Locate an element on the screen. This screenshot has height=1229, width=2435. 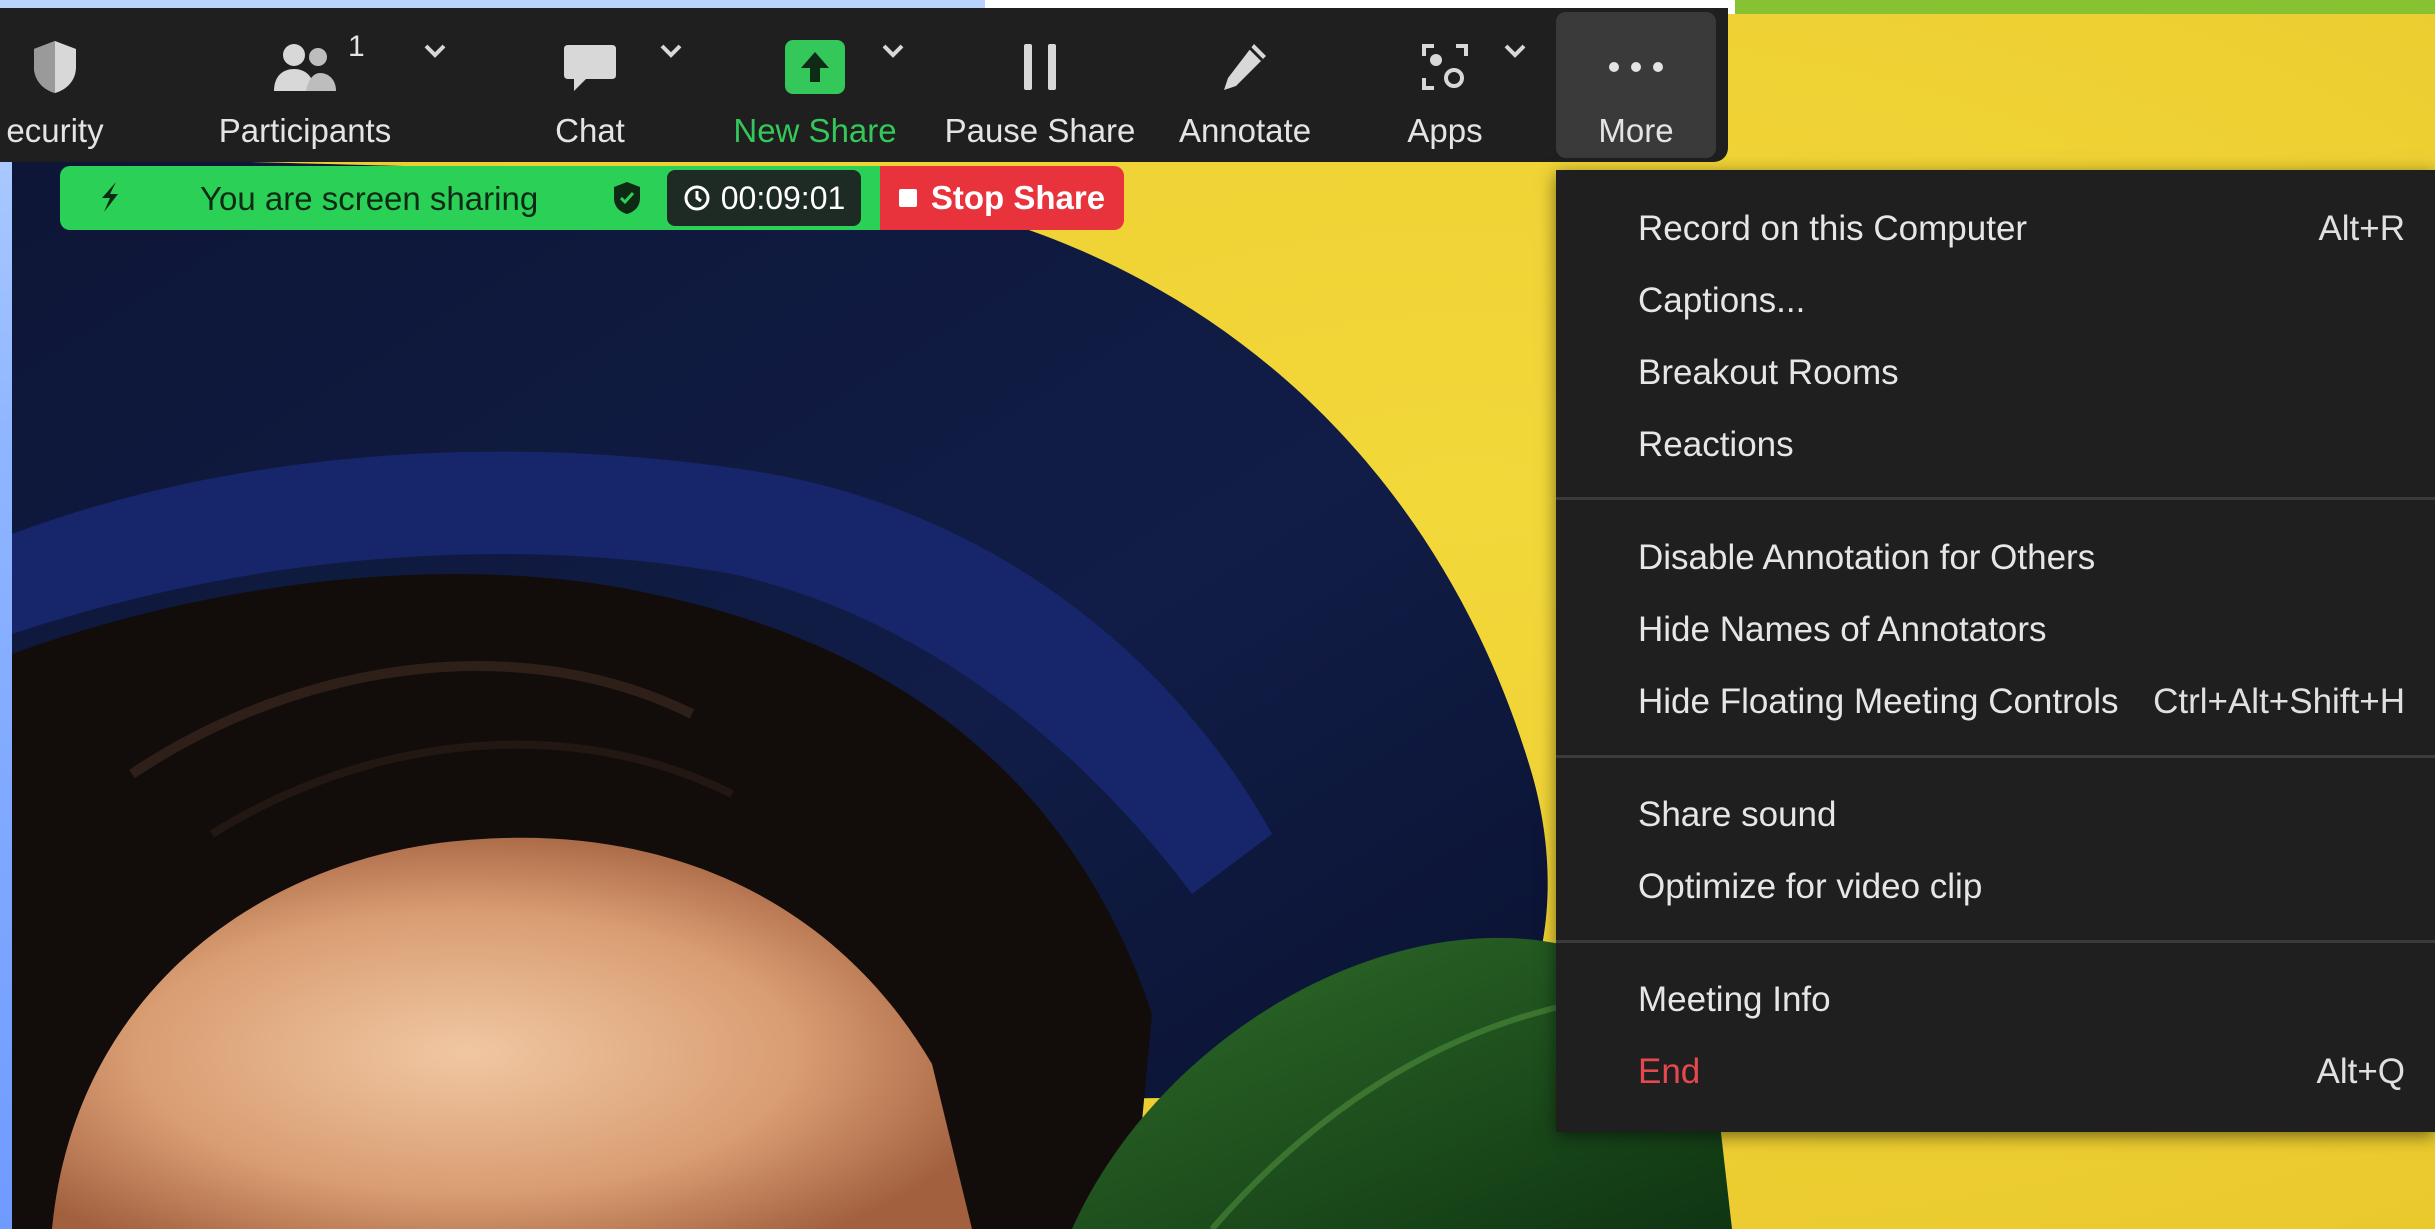
menu-item-hide-annotator-names: Hide Names of Annotators is located at coordinates (1995, 630).